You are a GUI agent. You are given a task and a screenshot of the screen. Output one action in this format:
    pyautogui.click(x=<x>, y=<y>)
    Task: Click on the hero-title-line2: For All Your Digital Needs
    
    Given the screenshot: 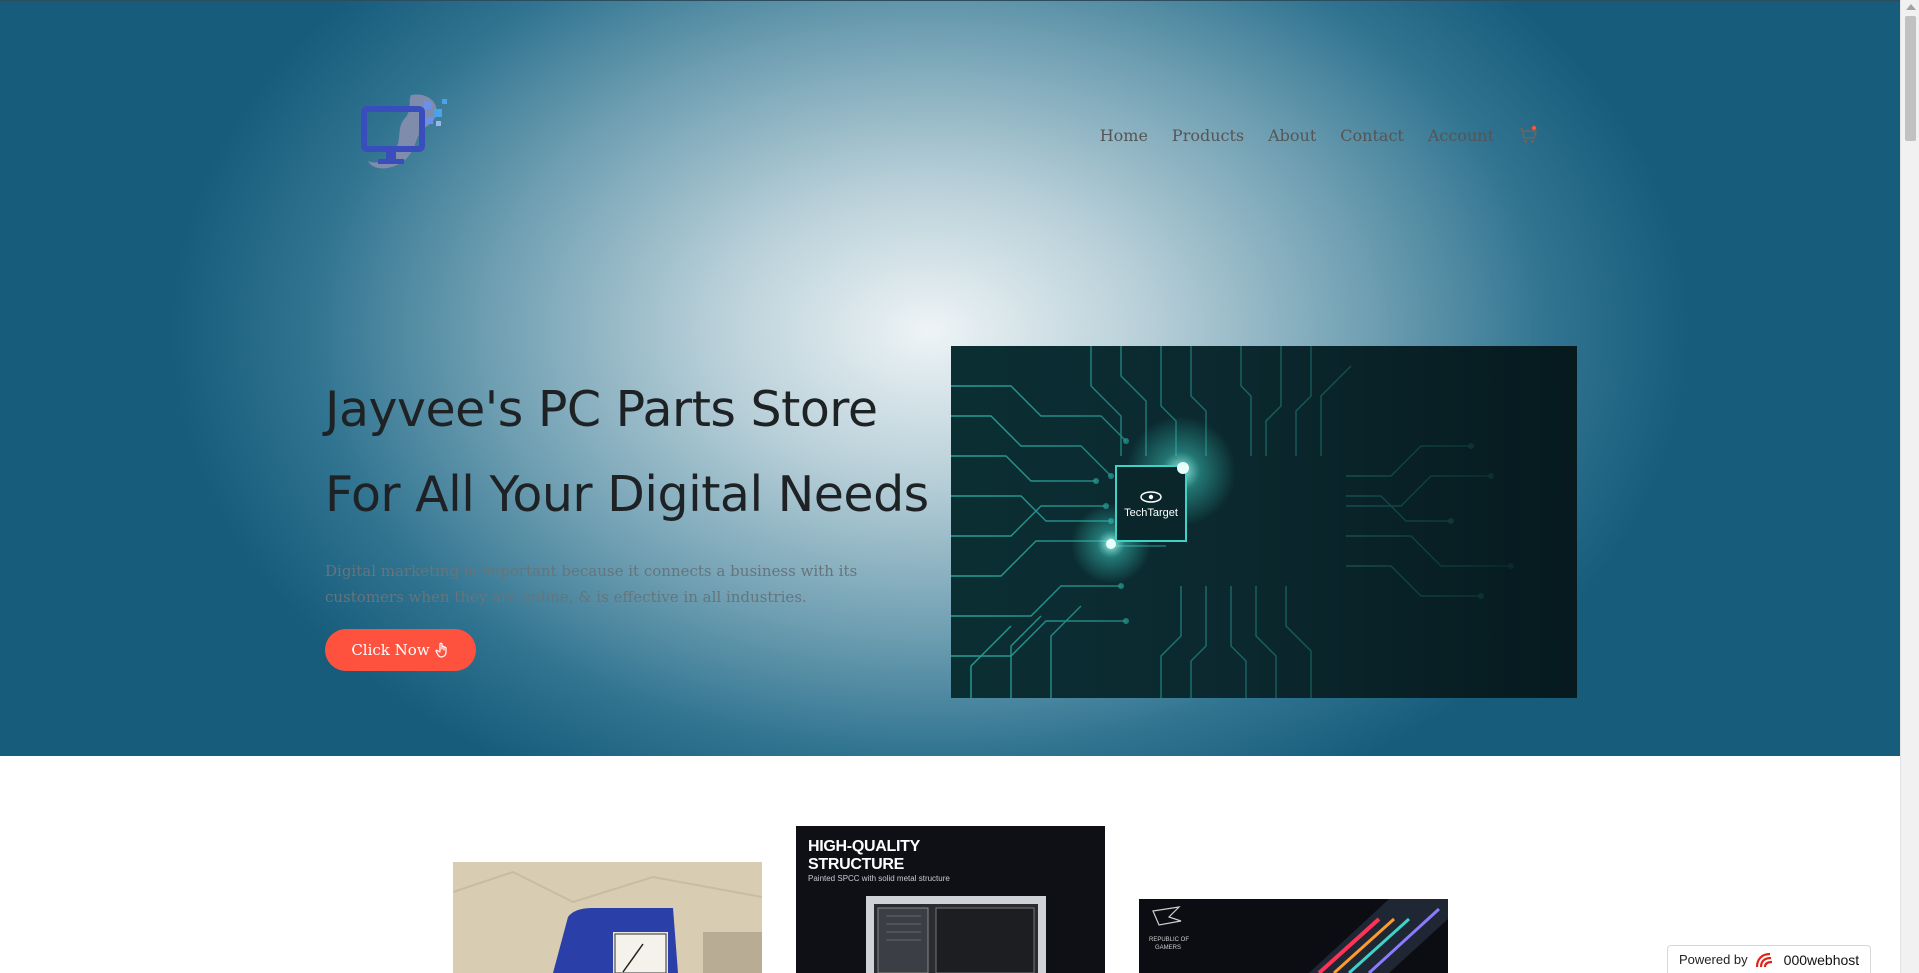 What is the action you would take?
    pyautogui.click(x=627, y=494)
    